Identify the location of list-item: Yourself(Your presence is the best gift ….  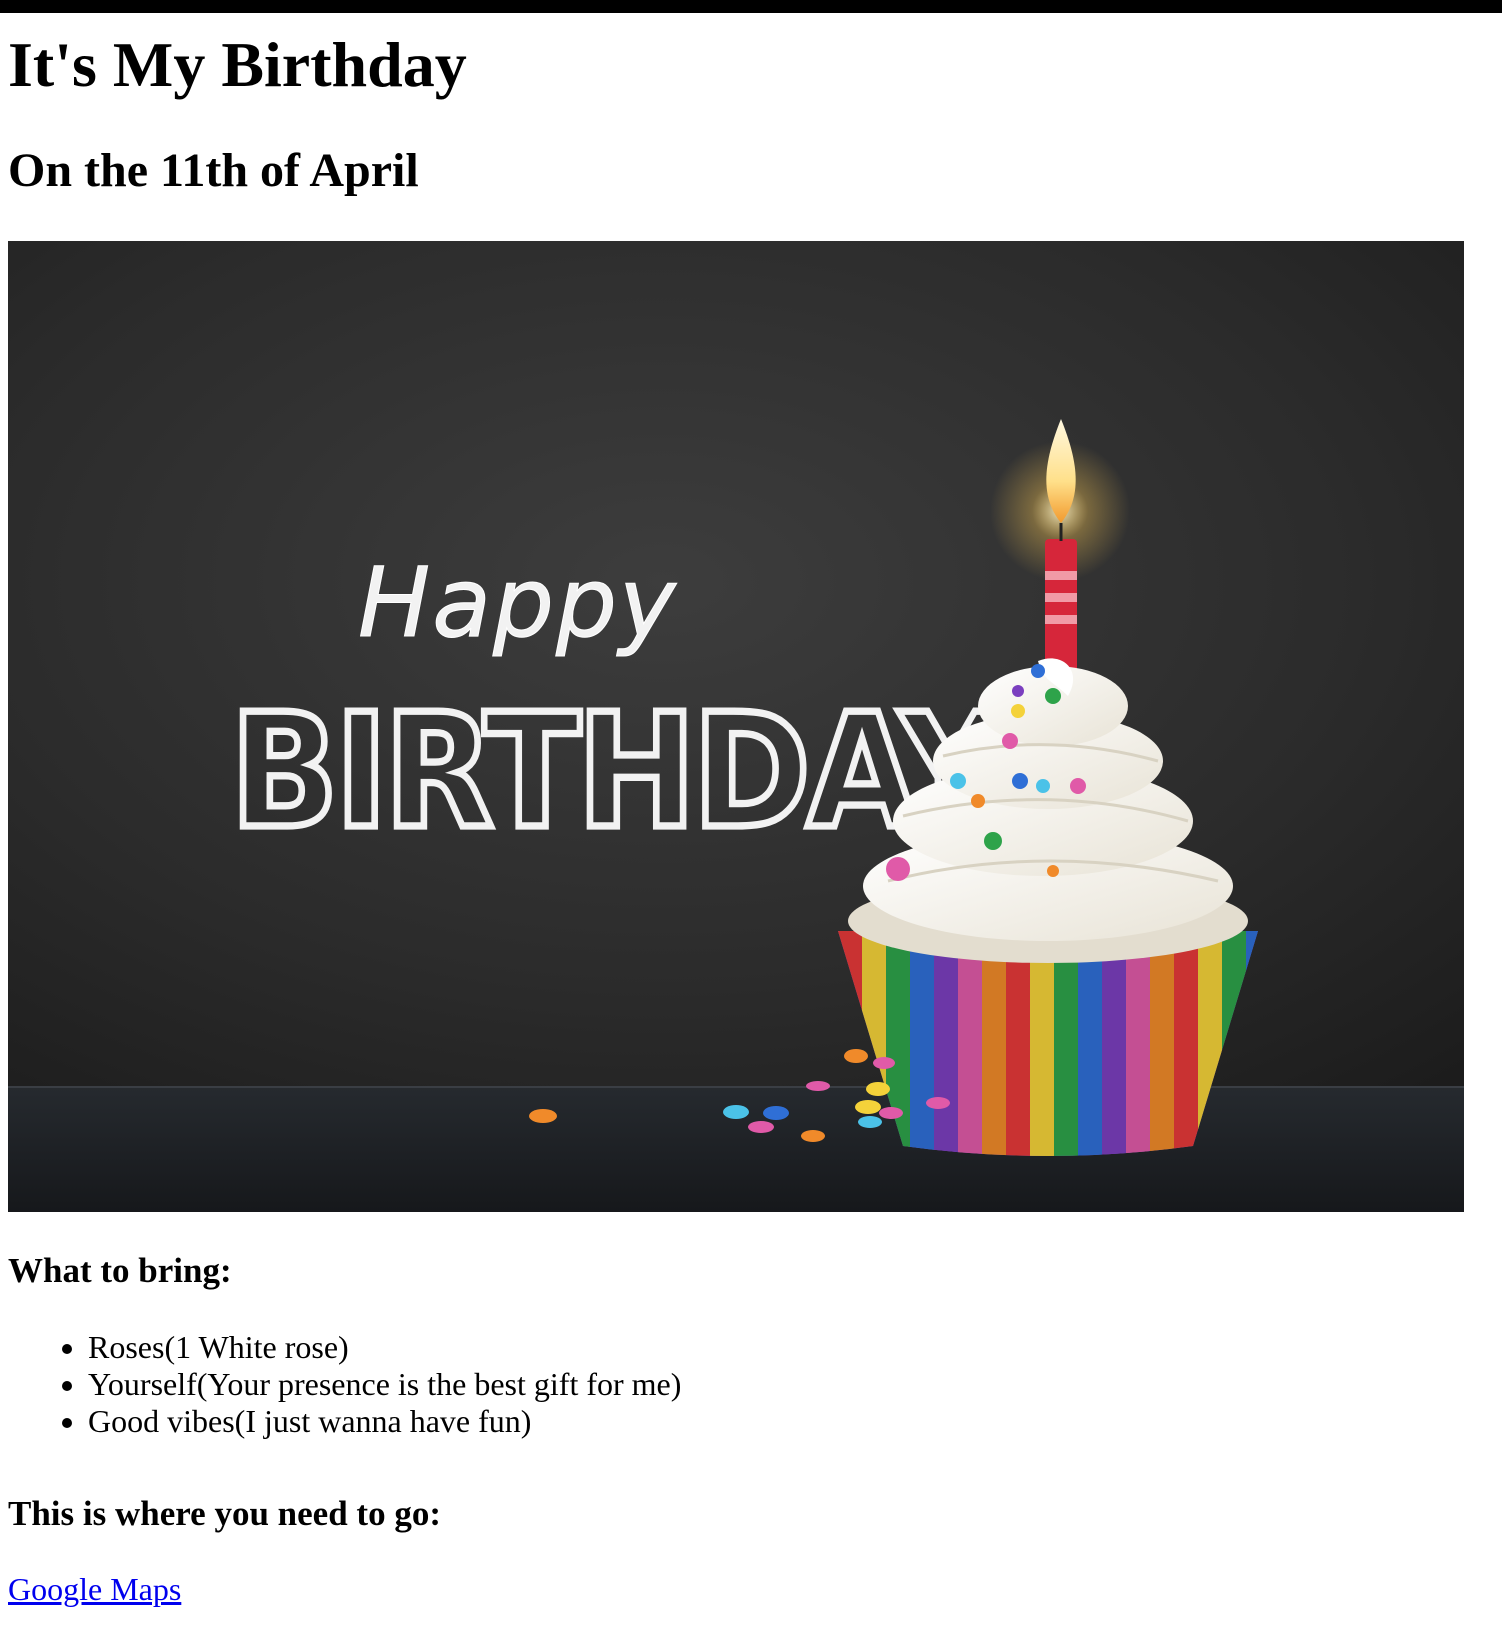
(384, 1384).